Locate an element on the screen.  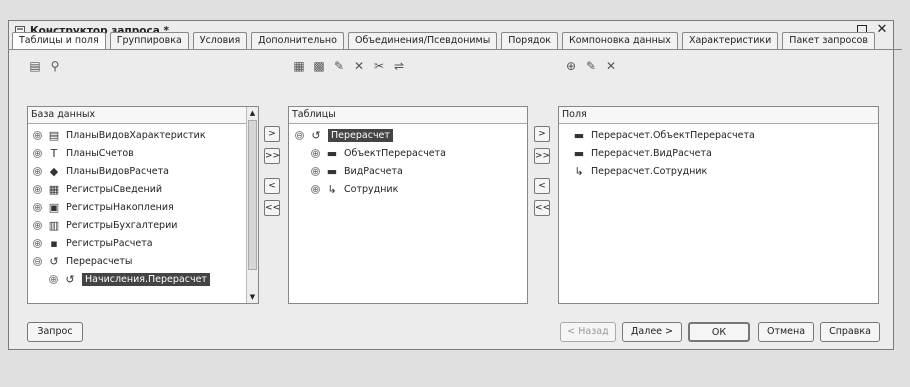
tab-data-composition: Компоновка данных is located at coordinates (620, 40).